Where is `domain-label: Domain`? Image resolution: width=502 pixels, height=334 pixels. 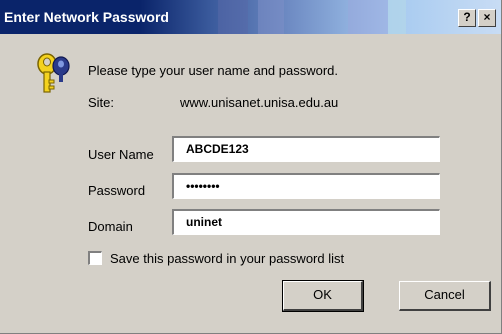 domain-label: Domain is located at coordinates (110, 226).